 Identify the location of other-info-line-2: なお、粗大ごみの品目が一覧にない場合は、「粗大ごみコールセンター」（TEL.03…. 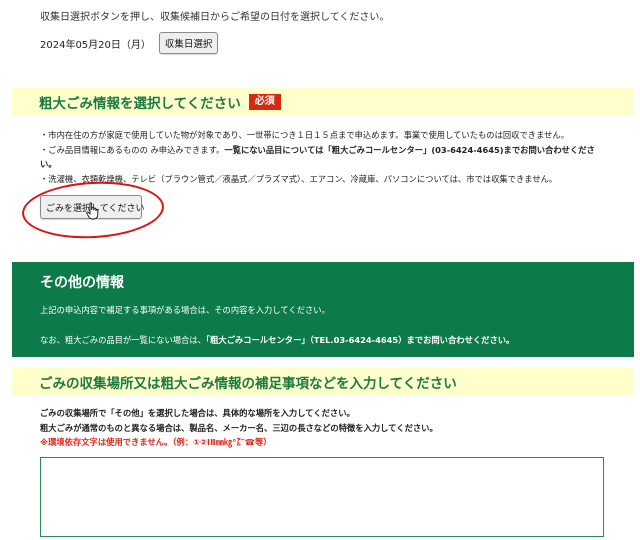
(277, 340).